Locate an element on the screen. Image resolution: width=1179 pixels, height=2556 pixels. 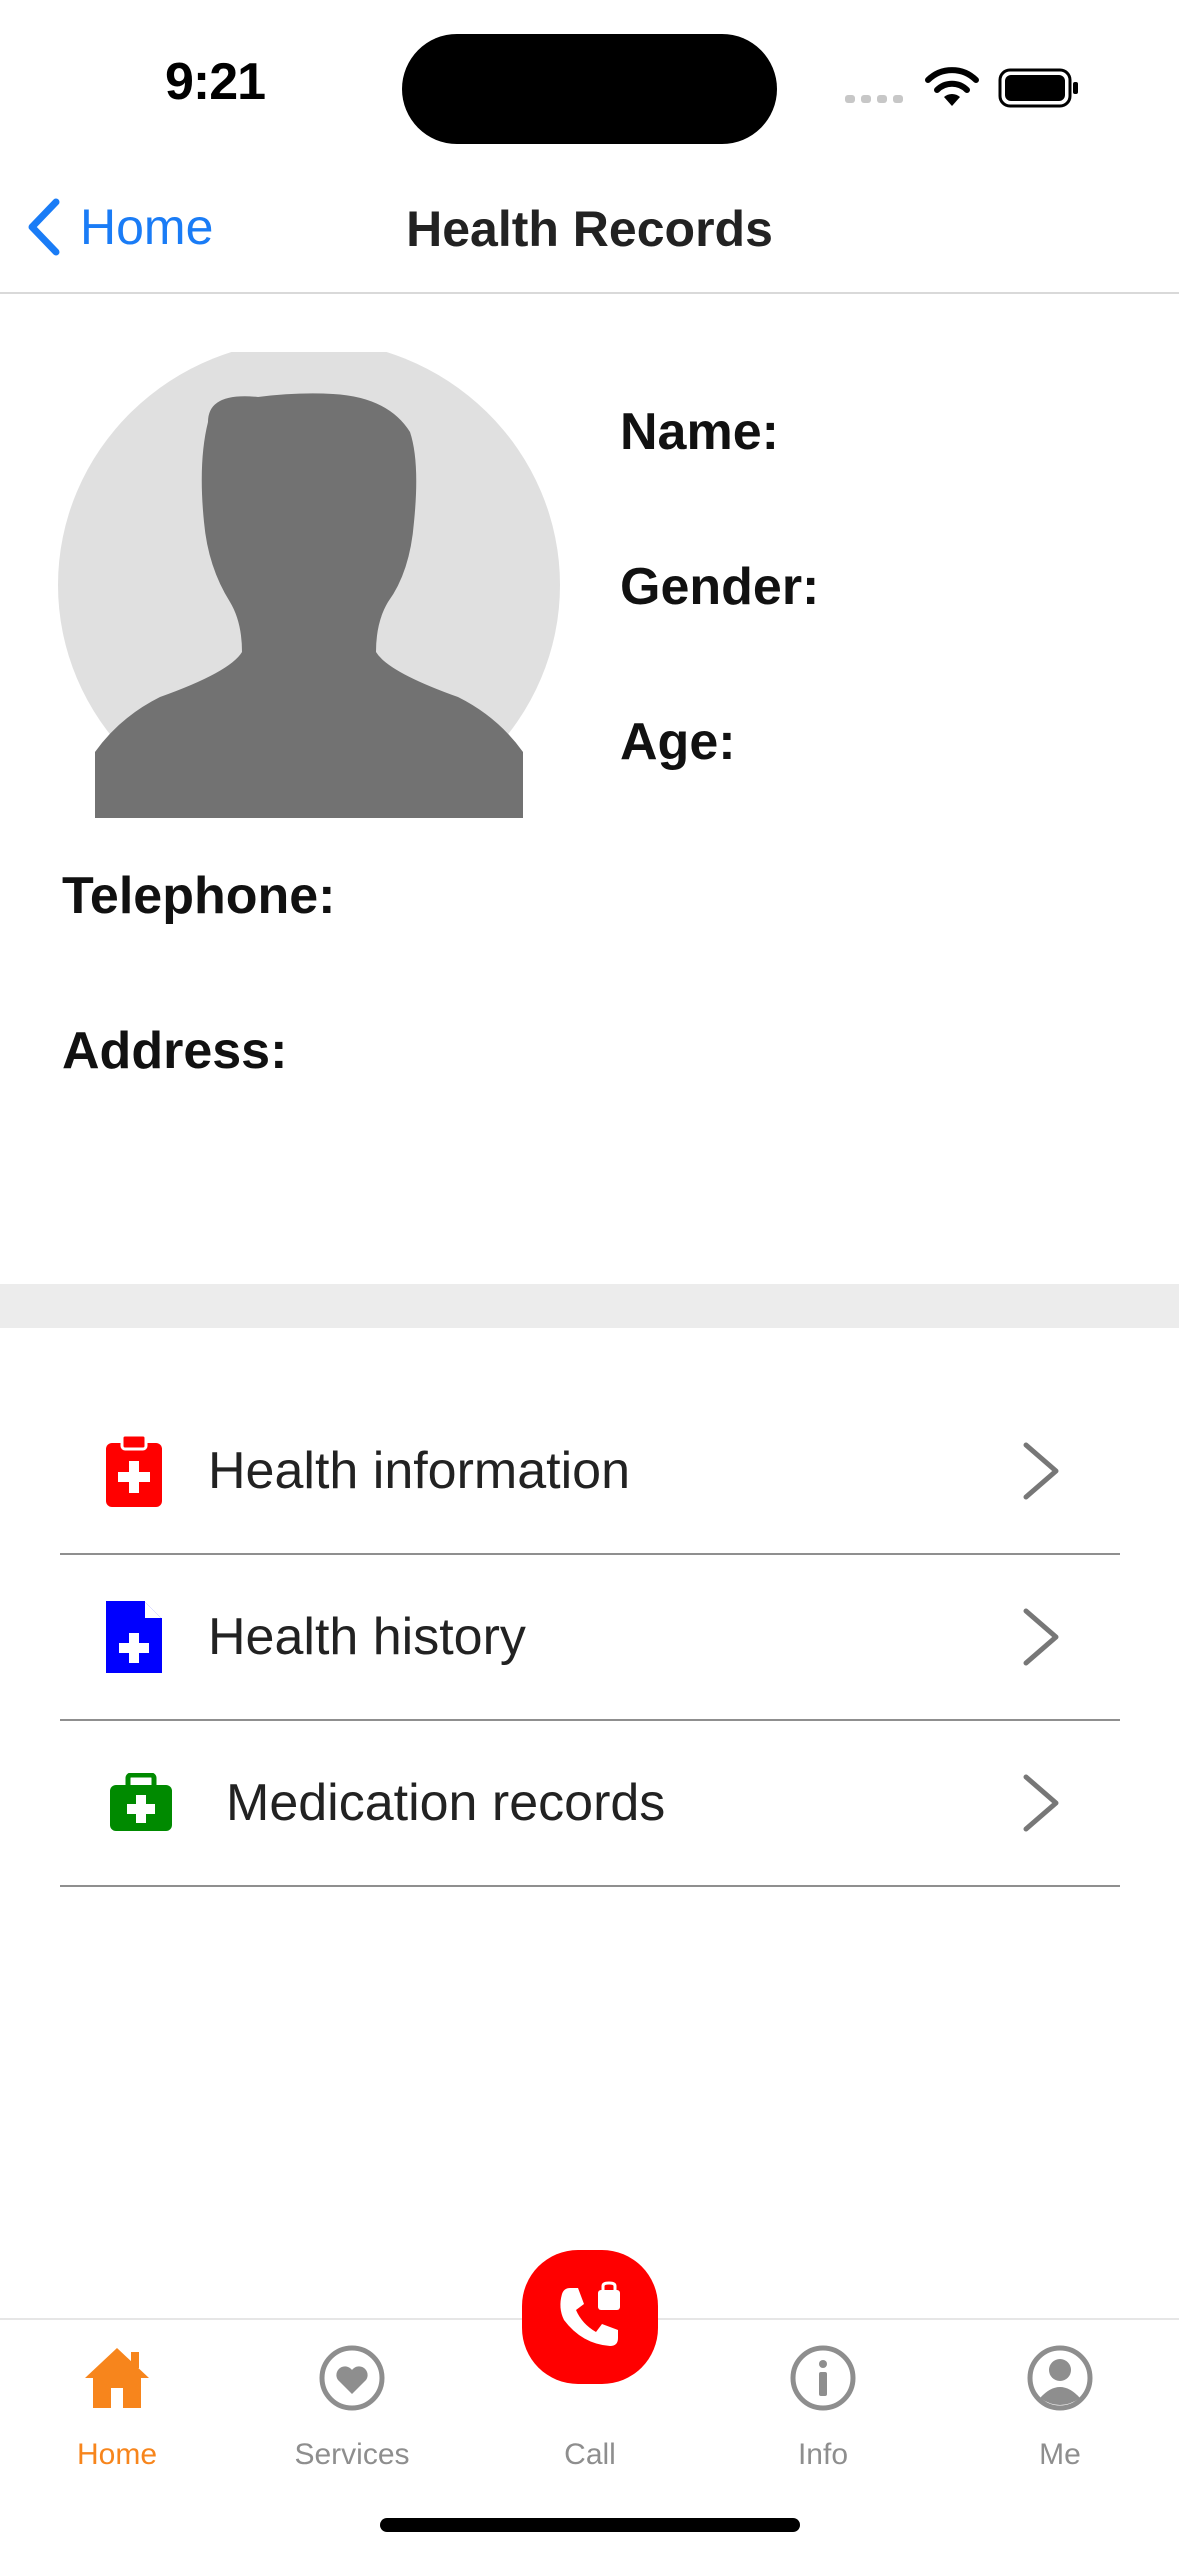
tab-info: Info is located at coordinates (823, 2405).